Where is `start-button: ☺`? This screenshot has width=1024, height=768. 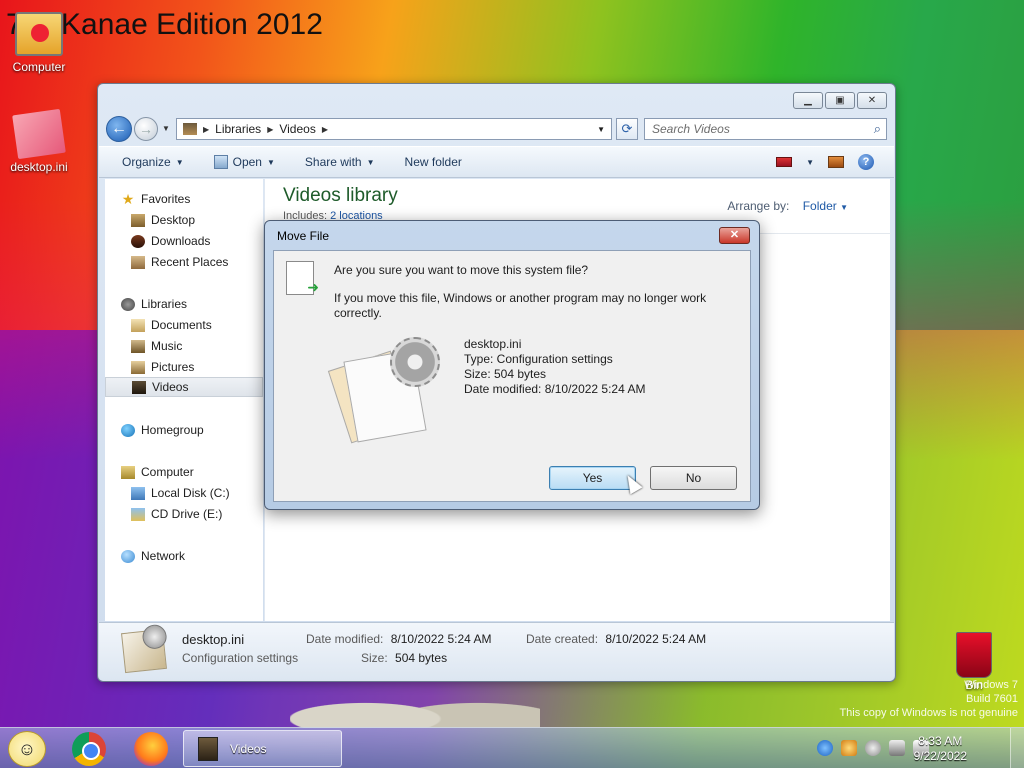 start-button: ☺ is located at coordinates (27, 749).